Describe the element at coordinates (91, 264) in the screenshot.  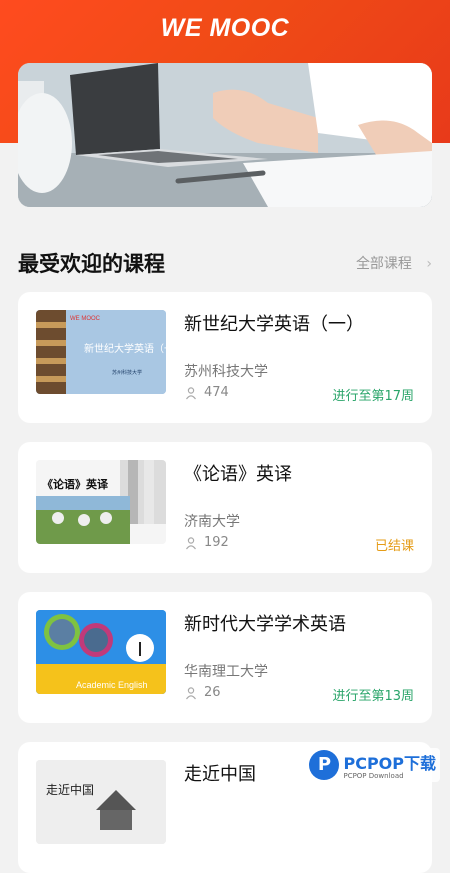
I see `section-title-popular: 最受欢迎的课程` at that location.